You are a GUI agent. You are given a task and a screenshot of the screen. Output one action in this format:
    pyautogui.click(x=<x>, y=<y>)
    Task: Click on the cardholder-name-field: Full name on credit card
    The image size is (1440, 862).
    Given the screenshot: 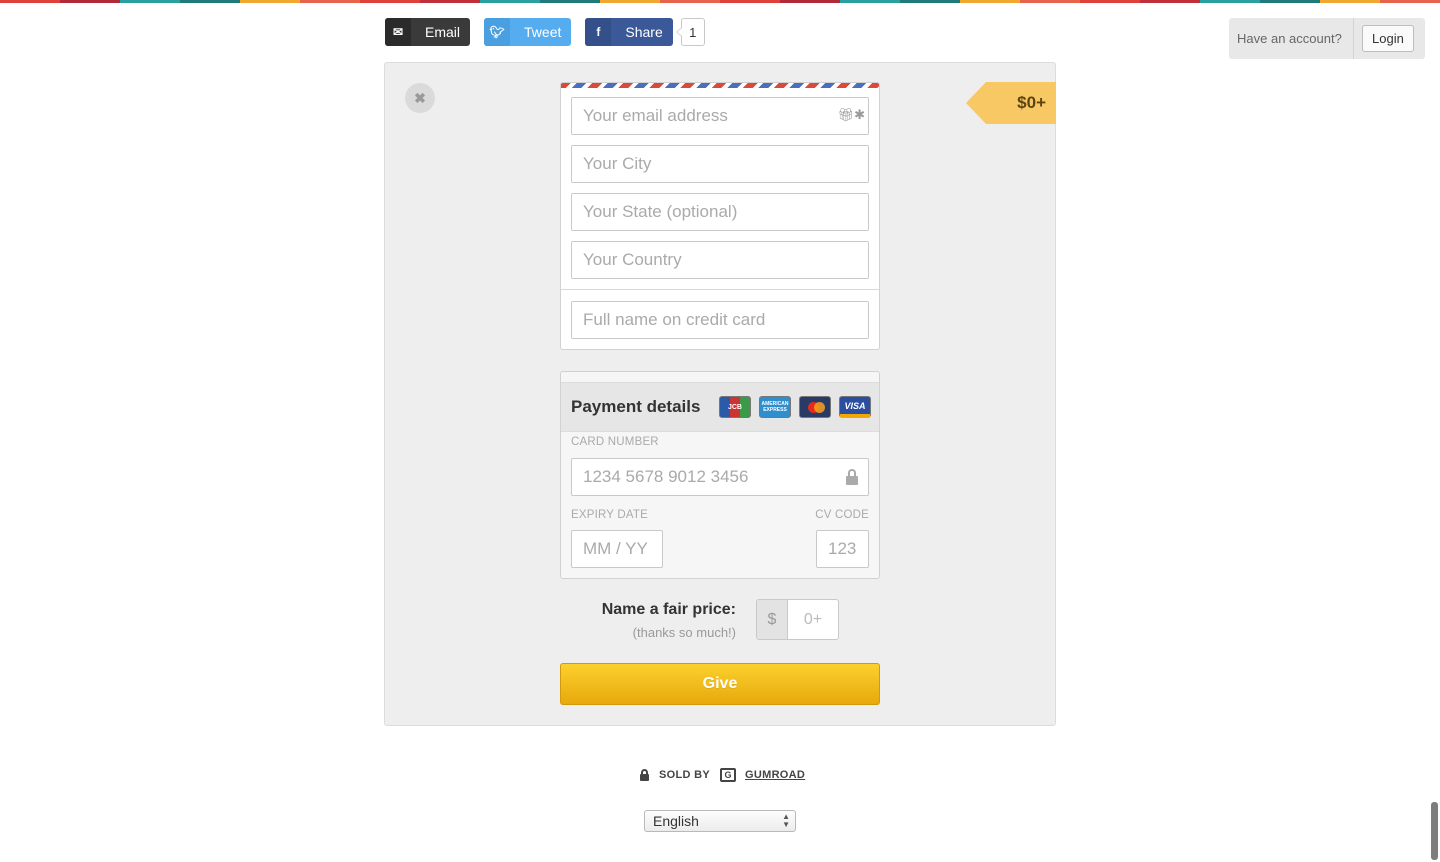 What is the action you would take?
    pyautogui.click(x=720, y=320)
    